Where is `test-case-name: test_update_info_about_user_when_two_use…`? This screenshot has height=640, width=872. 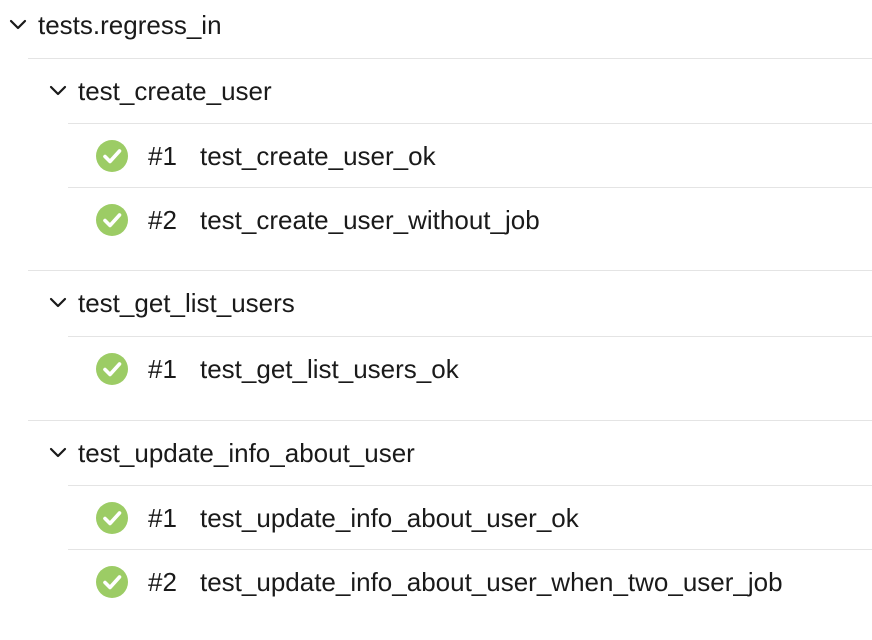
test-case-name: test_update_info_about_user_when_two_use… is located at coordinates (491, 582).